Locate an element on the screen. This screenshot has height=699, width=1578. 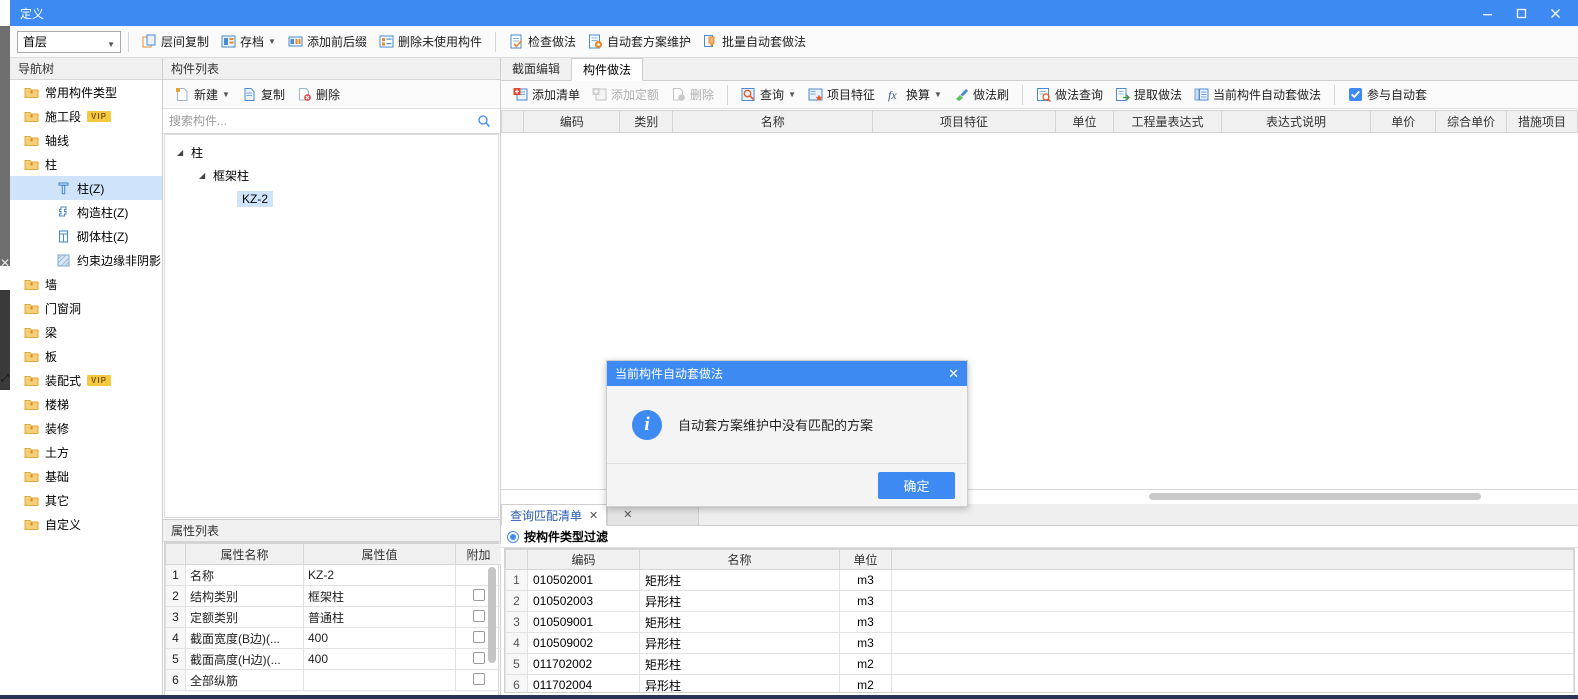
dialog-ok-button: 确定 is located at coordinates (916, 485).